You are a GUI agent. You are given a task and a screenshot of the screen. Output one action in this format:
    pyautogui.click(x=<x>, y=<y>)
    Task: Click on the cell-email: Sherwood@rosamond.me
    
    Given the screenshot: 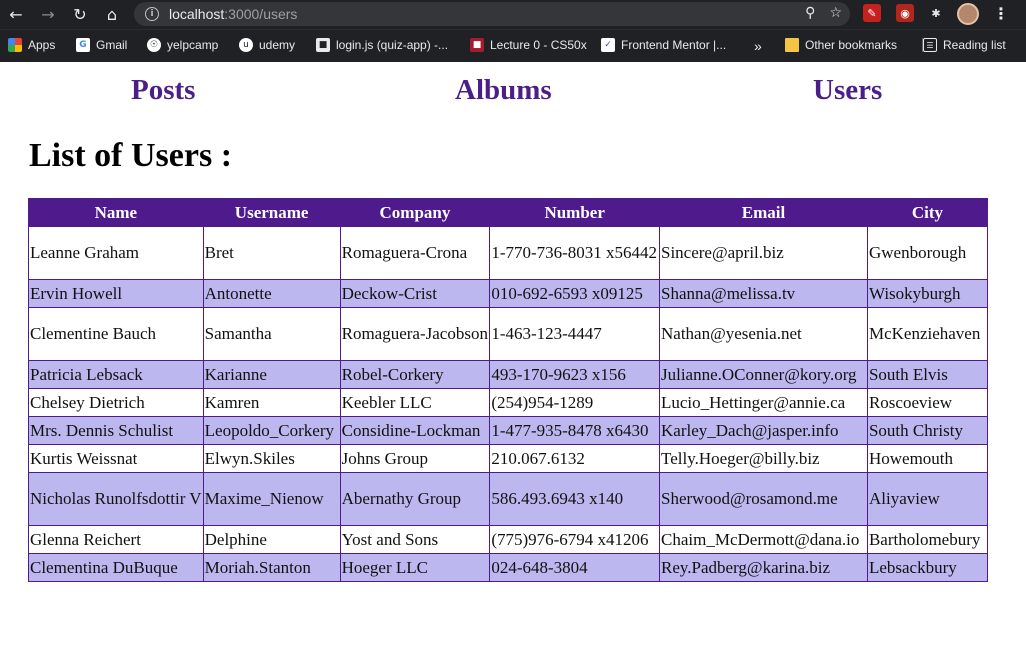 What is the action you would take?
    pyautogui.click(x=763, y=499)
    